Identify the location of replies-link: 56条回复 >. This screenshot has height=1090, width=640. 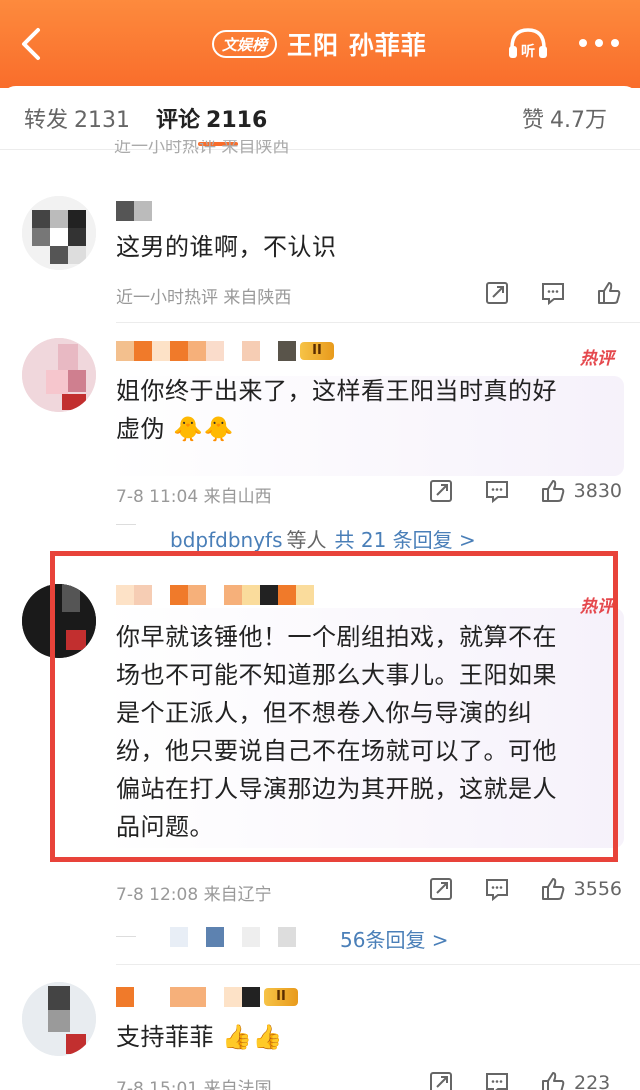
(394, 938).